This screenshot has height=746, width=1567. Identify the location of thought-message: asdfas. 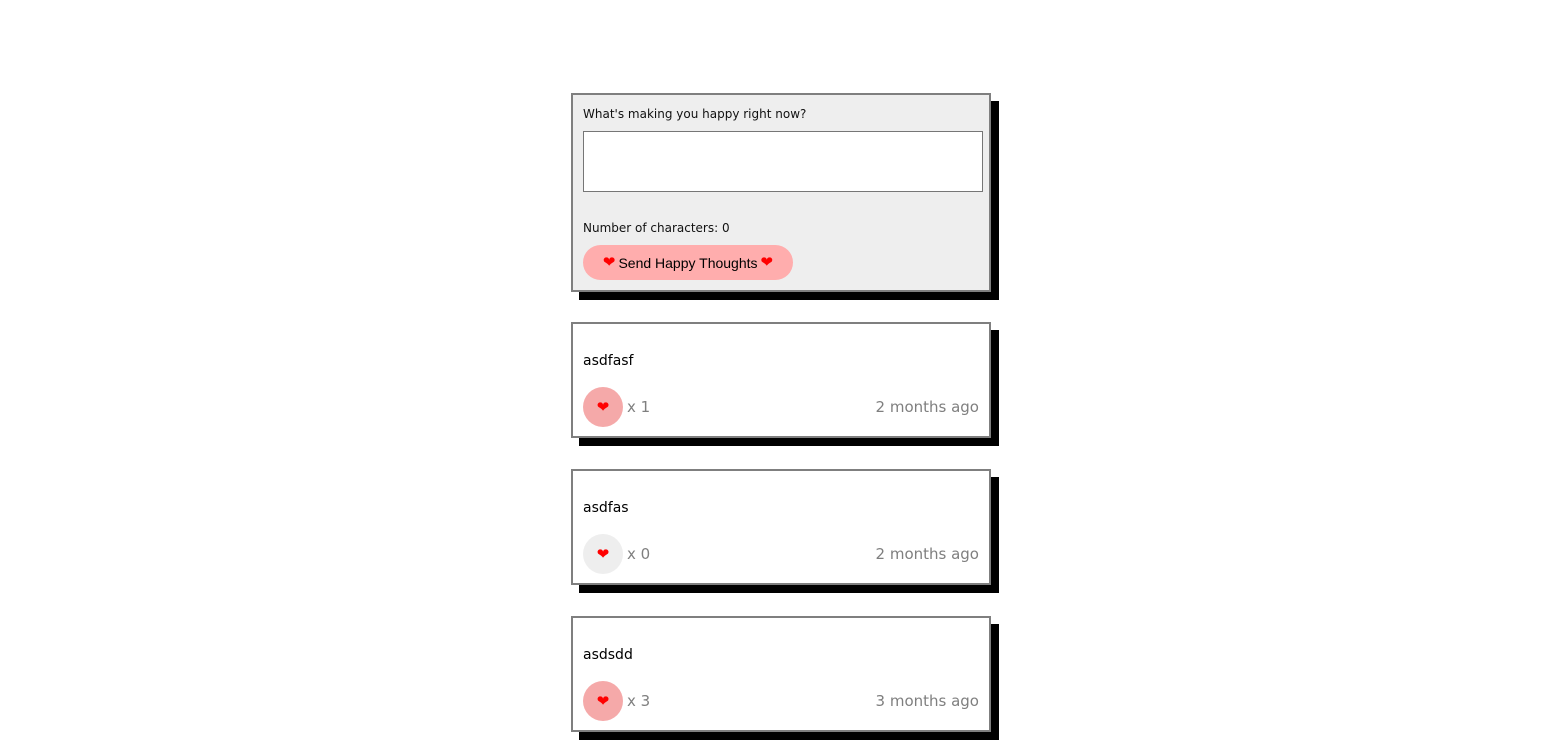
(606, 508).